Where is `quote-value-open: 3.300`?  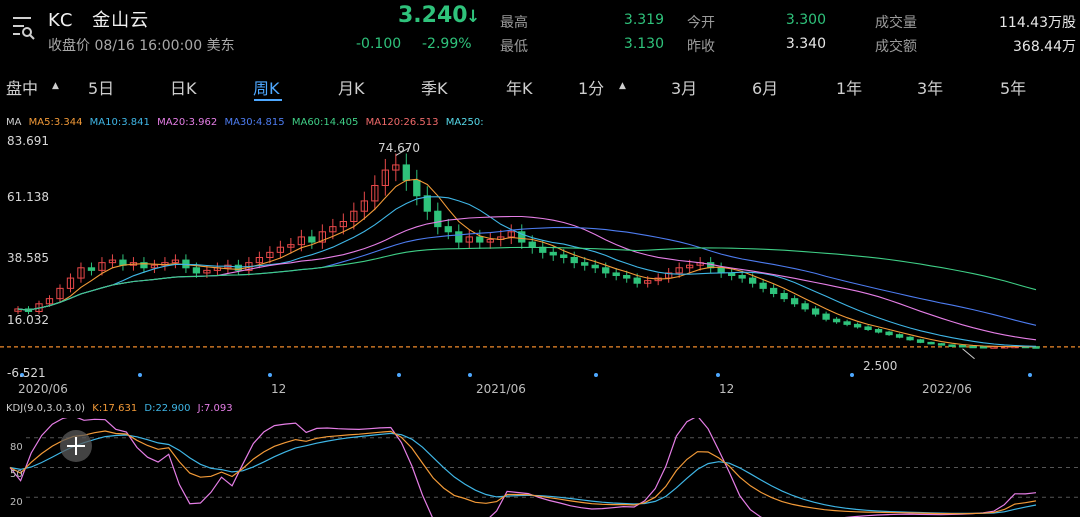
quote-value-open: 3.300 is located at coordinates (805, 20).